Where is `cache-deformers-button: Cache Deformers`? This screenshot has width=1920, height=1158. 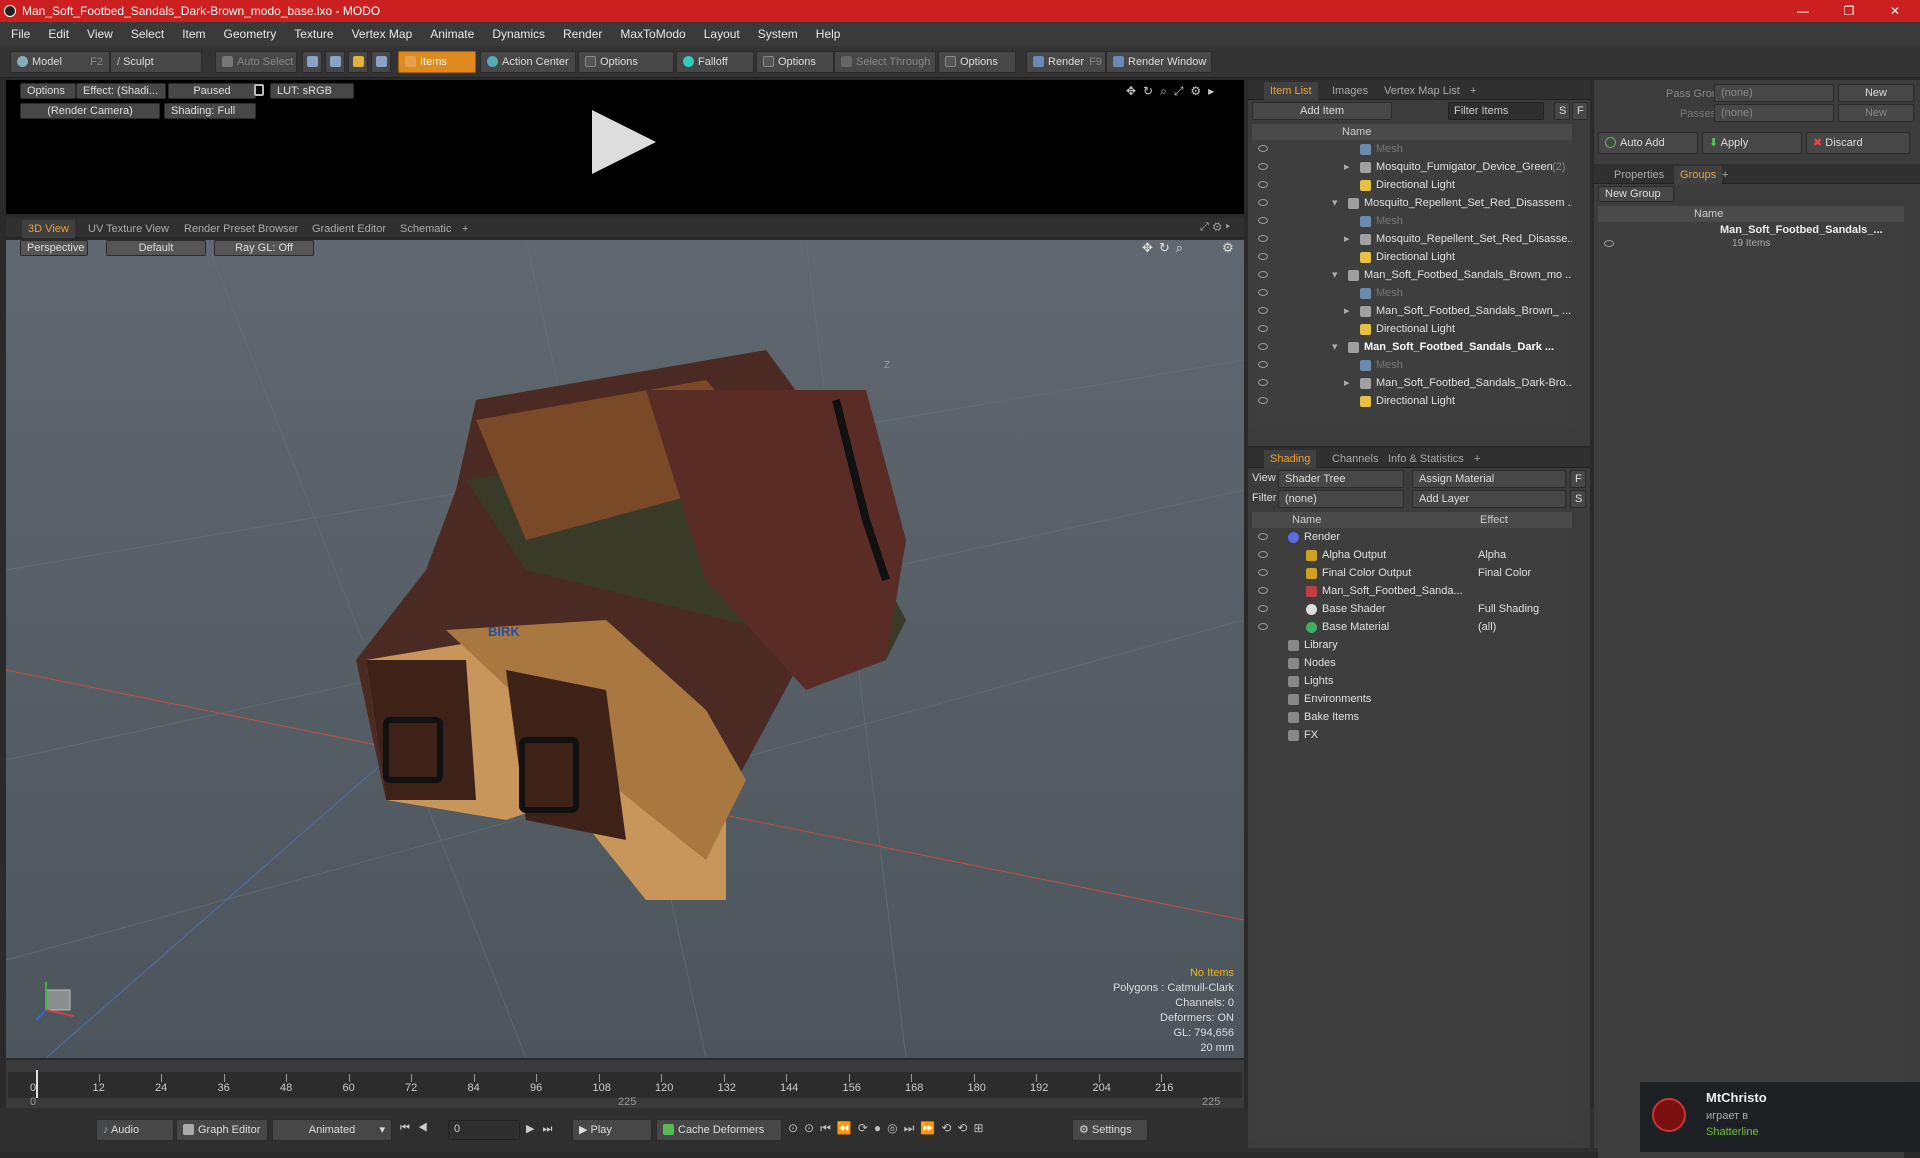
cache-deformers-button: Cache Deformers is located at coordinates (719, 1130).